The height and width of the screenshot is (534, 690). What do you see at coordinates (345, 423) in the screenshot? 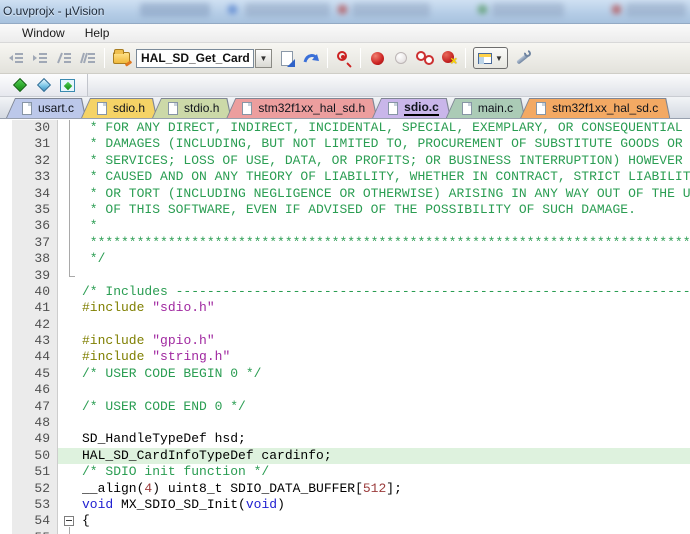
I see `code-line-48: 48` at bounding box center [345, 423].